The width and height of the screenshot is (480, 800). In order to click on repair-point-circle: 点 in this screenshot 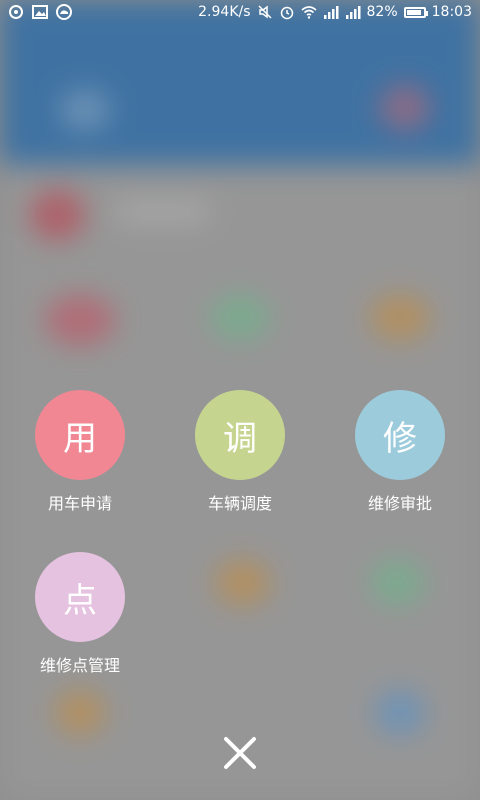, I will do `click(80, 597)`.